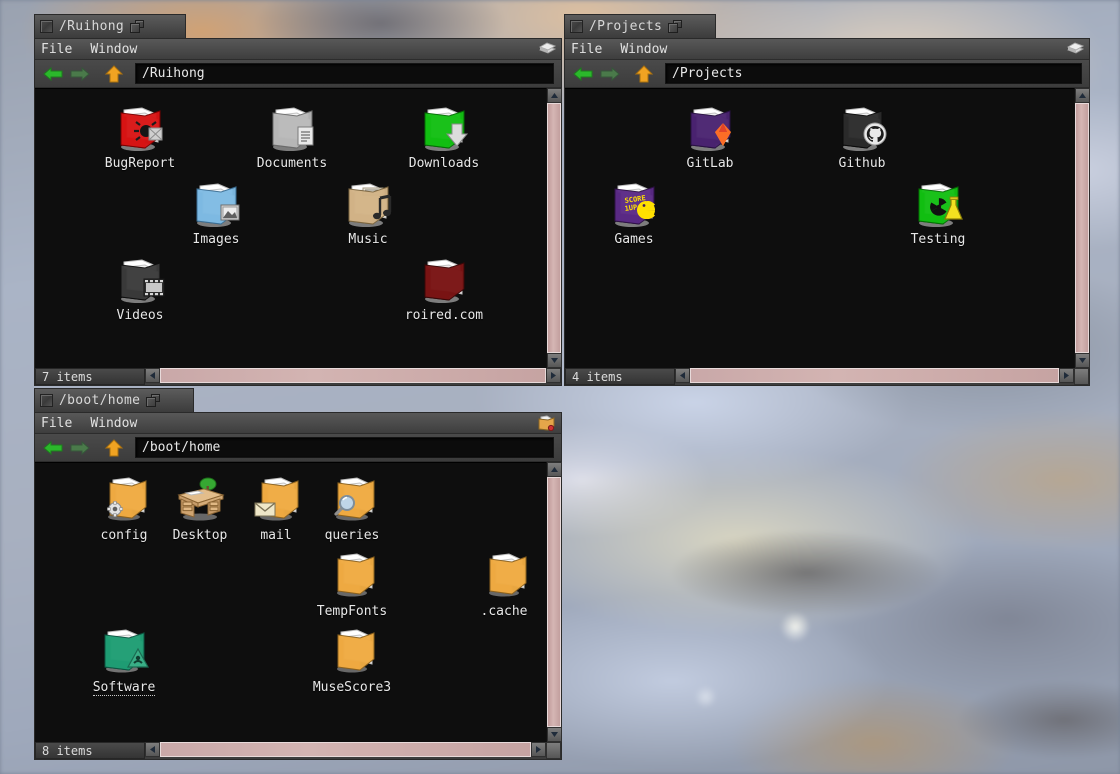  What do you see at coordinates (862, 136) in the screenshot?
I see `list-item: Github` at bounding box center [862, 136].